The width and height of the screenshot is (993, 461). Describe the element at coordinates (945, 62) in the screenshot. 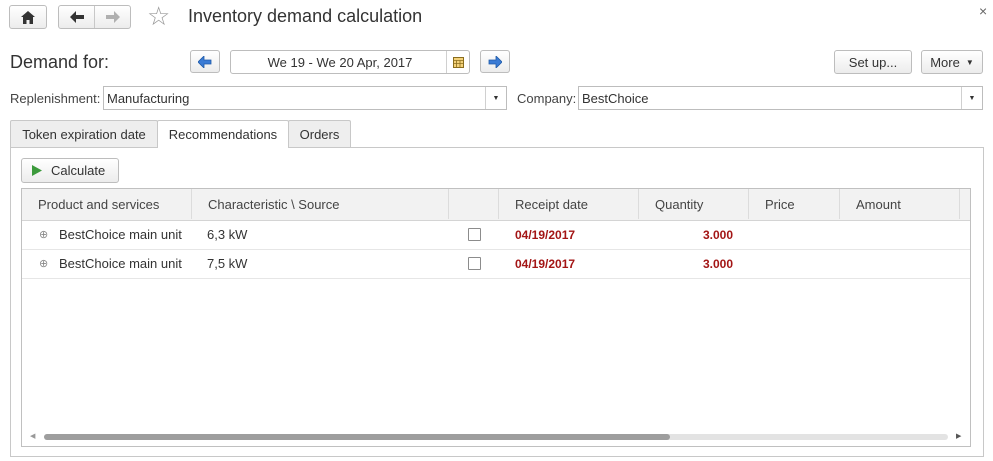

I see `more-label: More` at that location.